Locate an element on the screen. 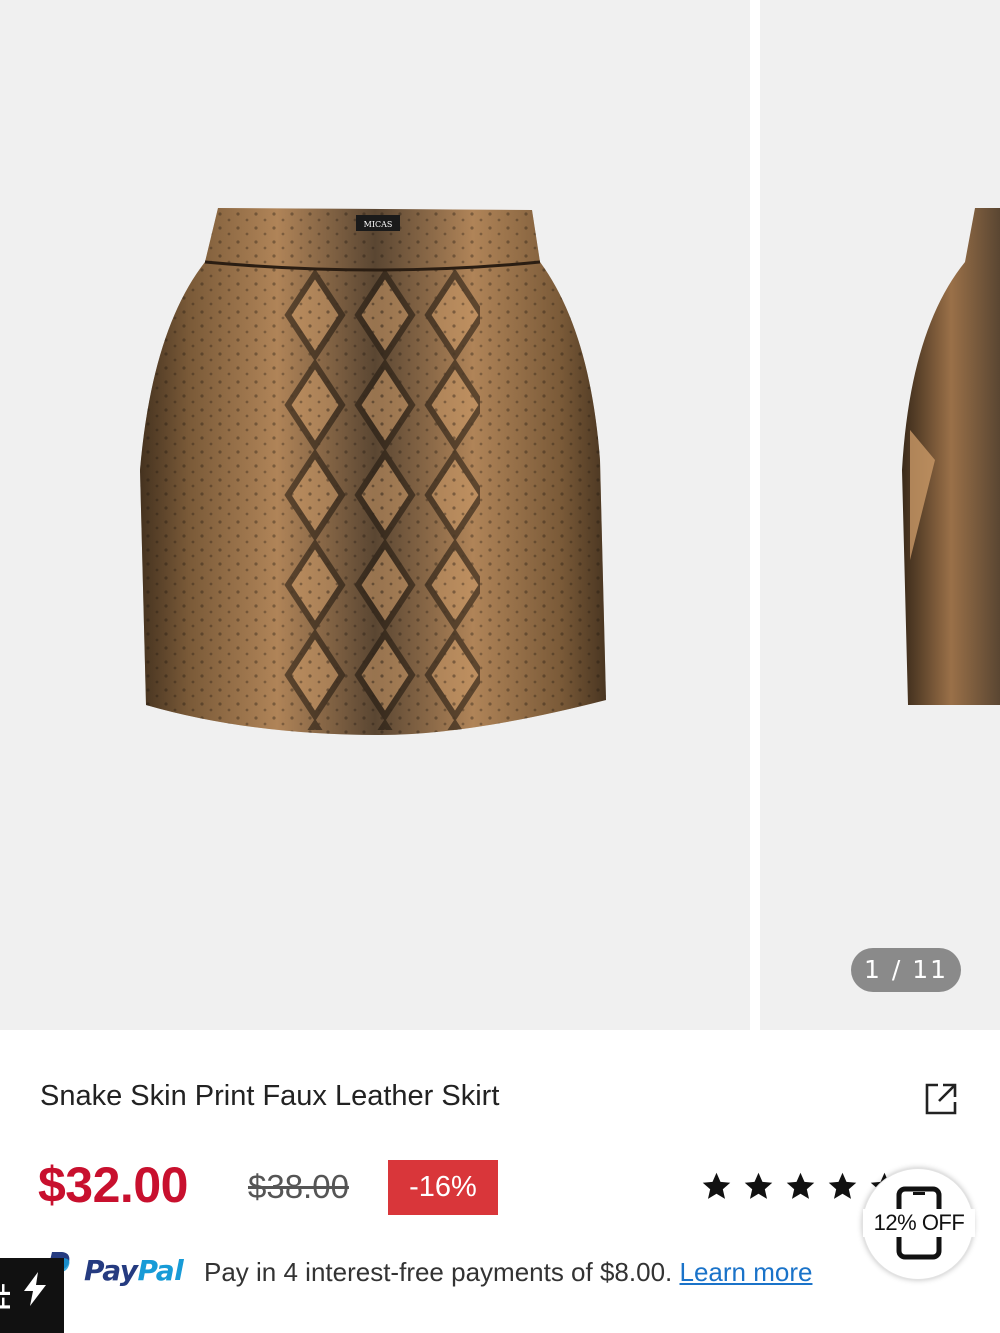 The width and height of the screenshot is (1000, 1333). product-title: Snake Skin Print Faux Leather Skirt is located at coordinates (270, 1096).